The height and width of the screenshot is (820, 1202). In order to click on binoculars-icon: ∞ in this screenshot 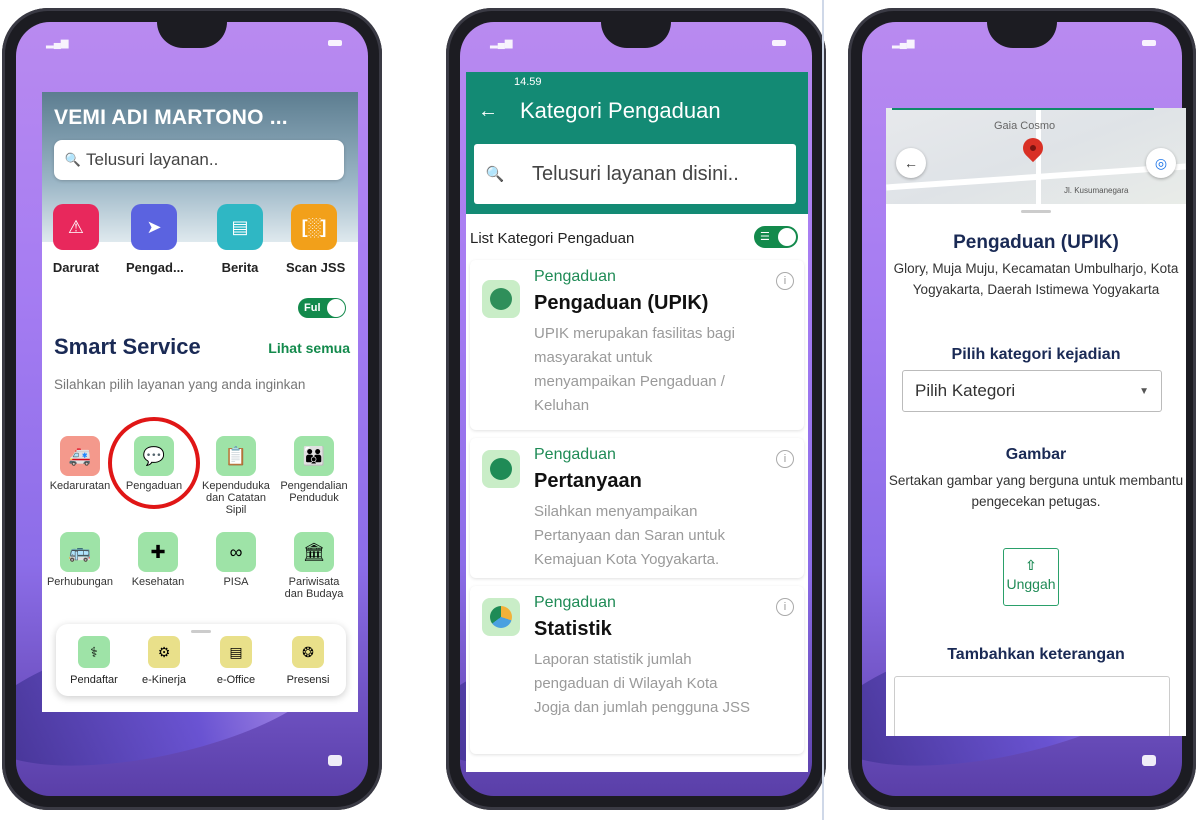, I will do `click(236, 552)`.